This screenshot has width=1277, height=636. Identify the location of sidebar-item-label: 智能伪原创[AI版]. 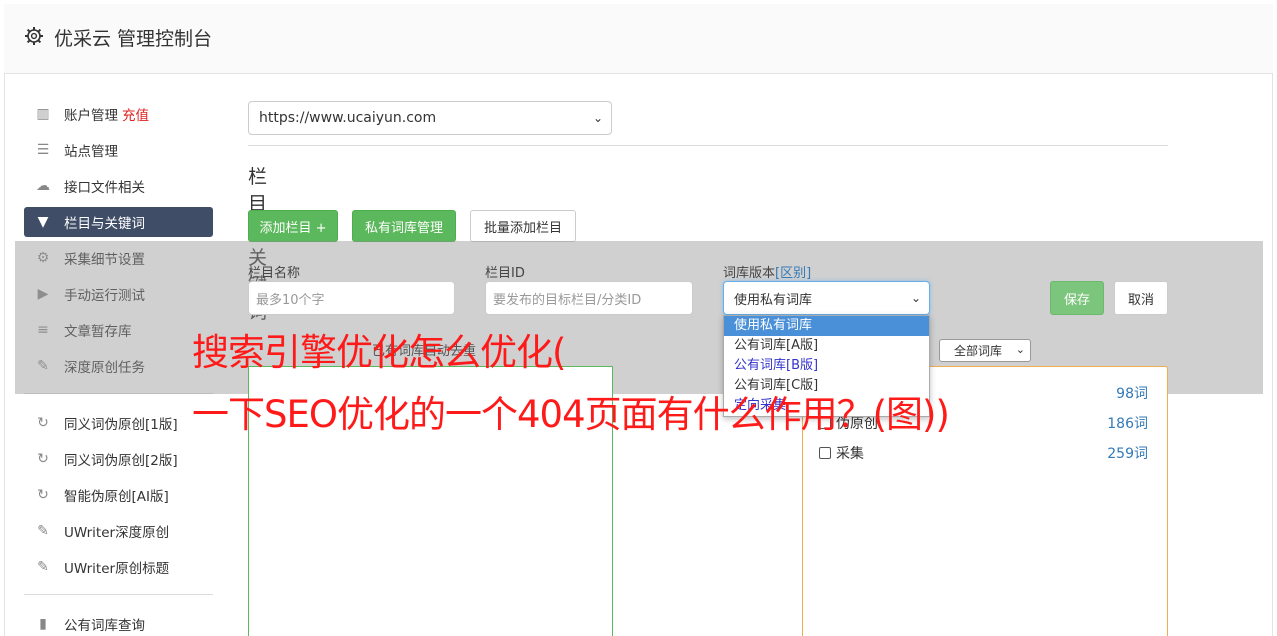
(116, 497).